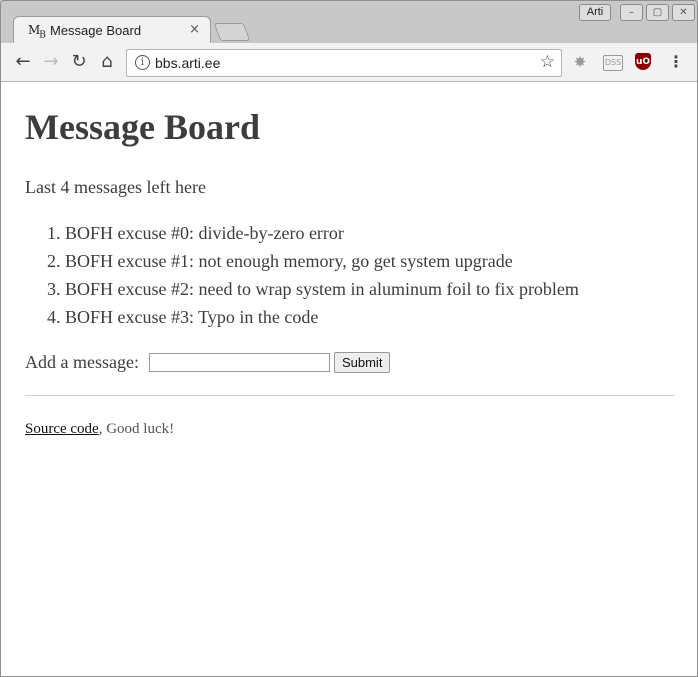 The image size is (698, 677). Describe the element at coordinates (79, 62) in the screenshot. I see `reload-icon: ↻` at that location.